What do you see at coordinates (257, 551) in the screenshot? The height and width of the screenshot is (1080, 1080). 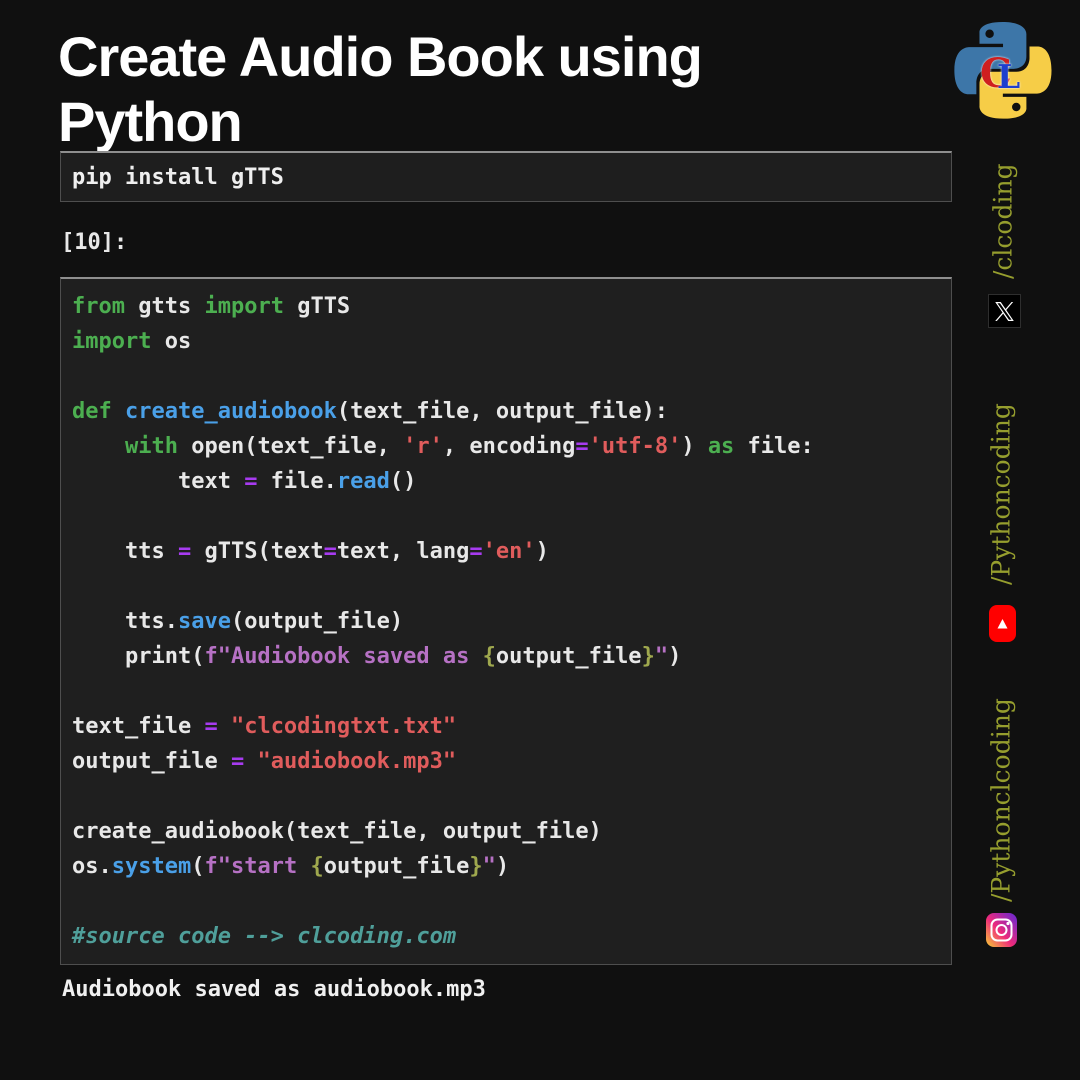 I see `code-token: gTTS(text` at bounding box center [257, 551].